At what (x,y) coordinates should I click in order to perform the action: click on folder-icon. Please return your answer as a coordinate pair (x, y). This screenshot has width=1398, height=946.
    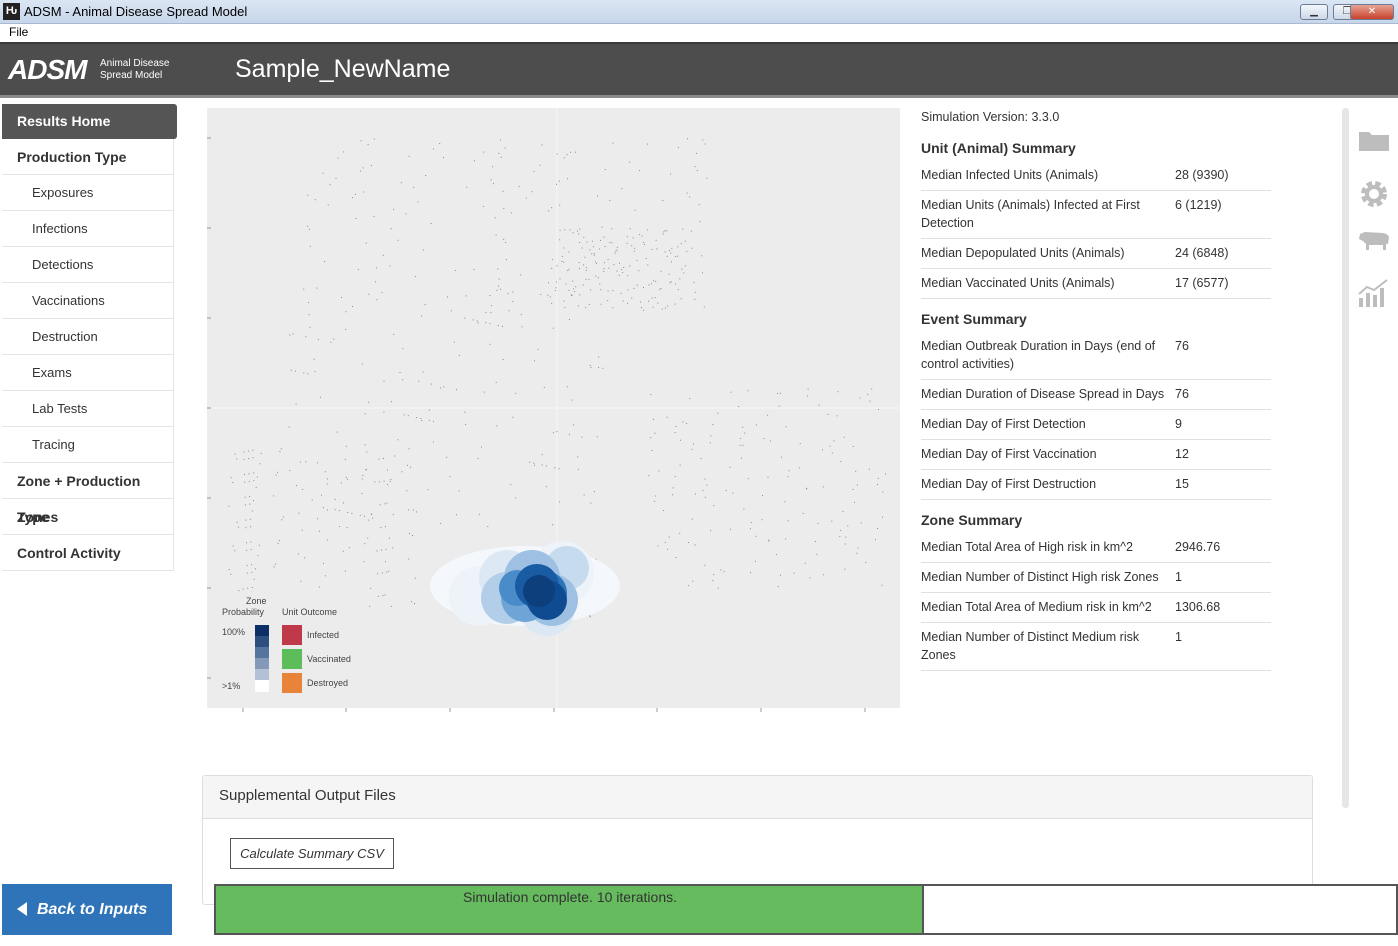
    Looking at the image, I should click on (1374, 153).